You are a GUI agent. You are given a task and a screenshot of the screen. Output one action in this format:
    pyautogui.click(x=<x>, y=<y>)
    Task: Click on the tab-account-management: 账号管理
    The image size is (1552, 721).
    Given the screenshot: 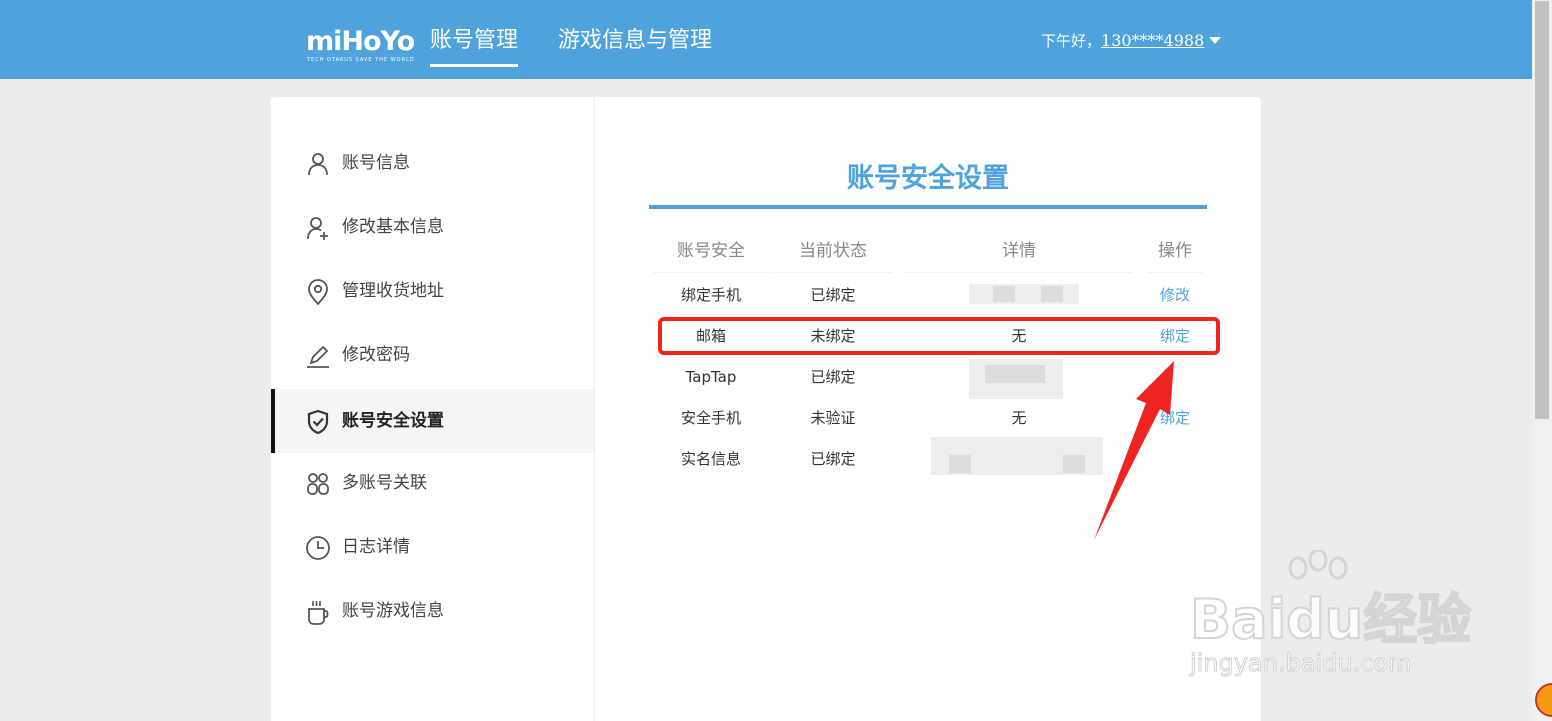 What is the action you would take?
    pyautogui.click(x=474, y=46)
    